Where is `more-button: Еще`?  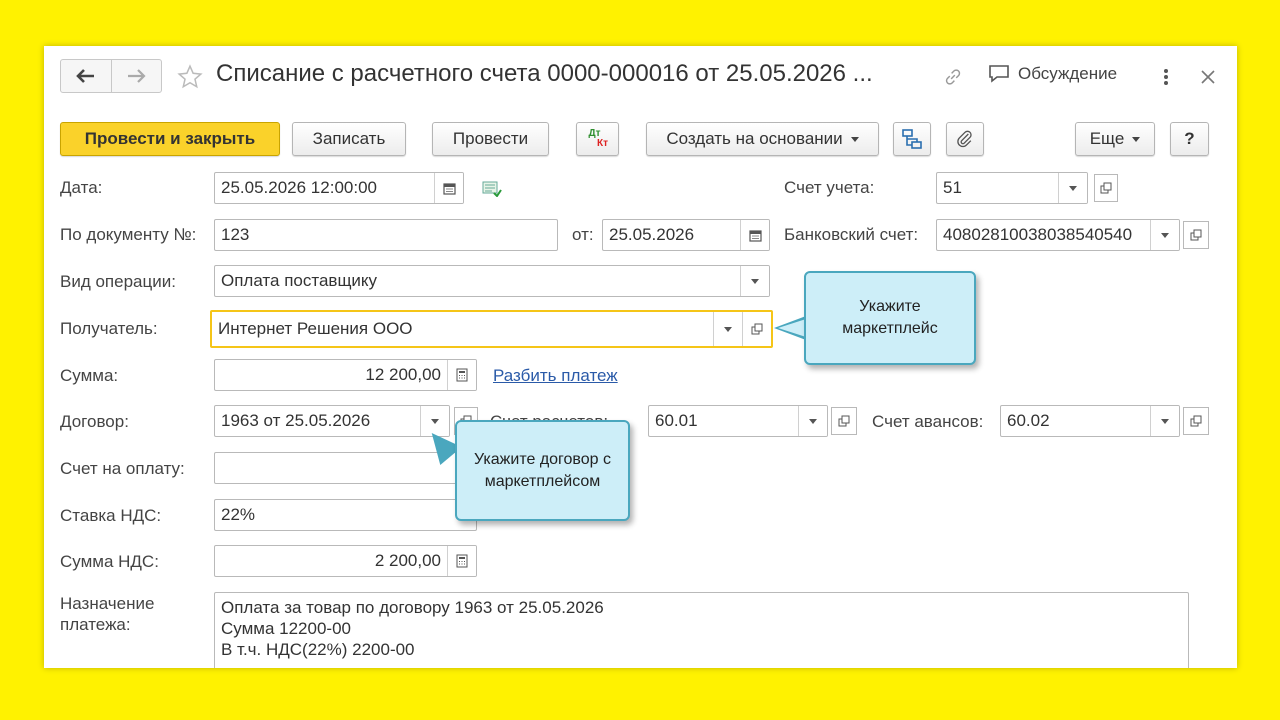 more-button: Еще is located at coordinates (1115, 139).